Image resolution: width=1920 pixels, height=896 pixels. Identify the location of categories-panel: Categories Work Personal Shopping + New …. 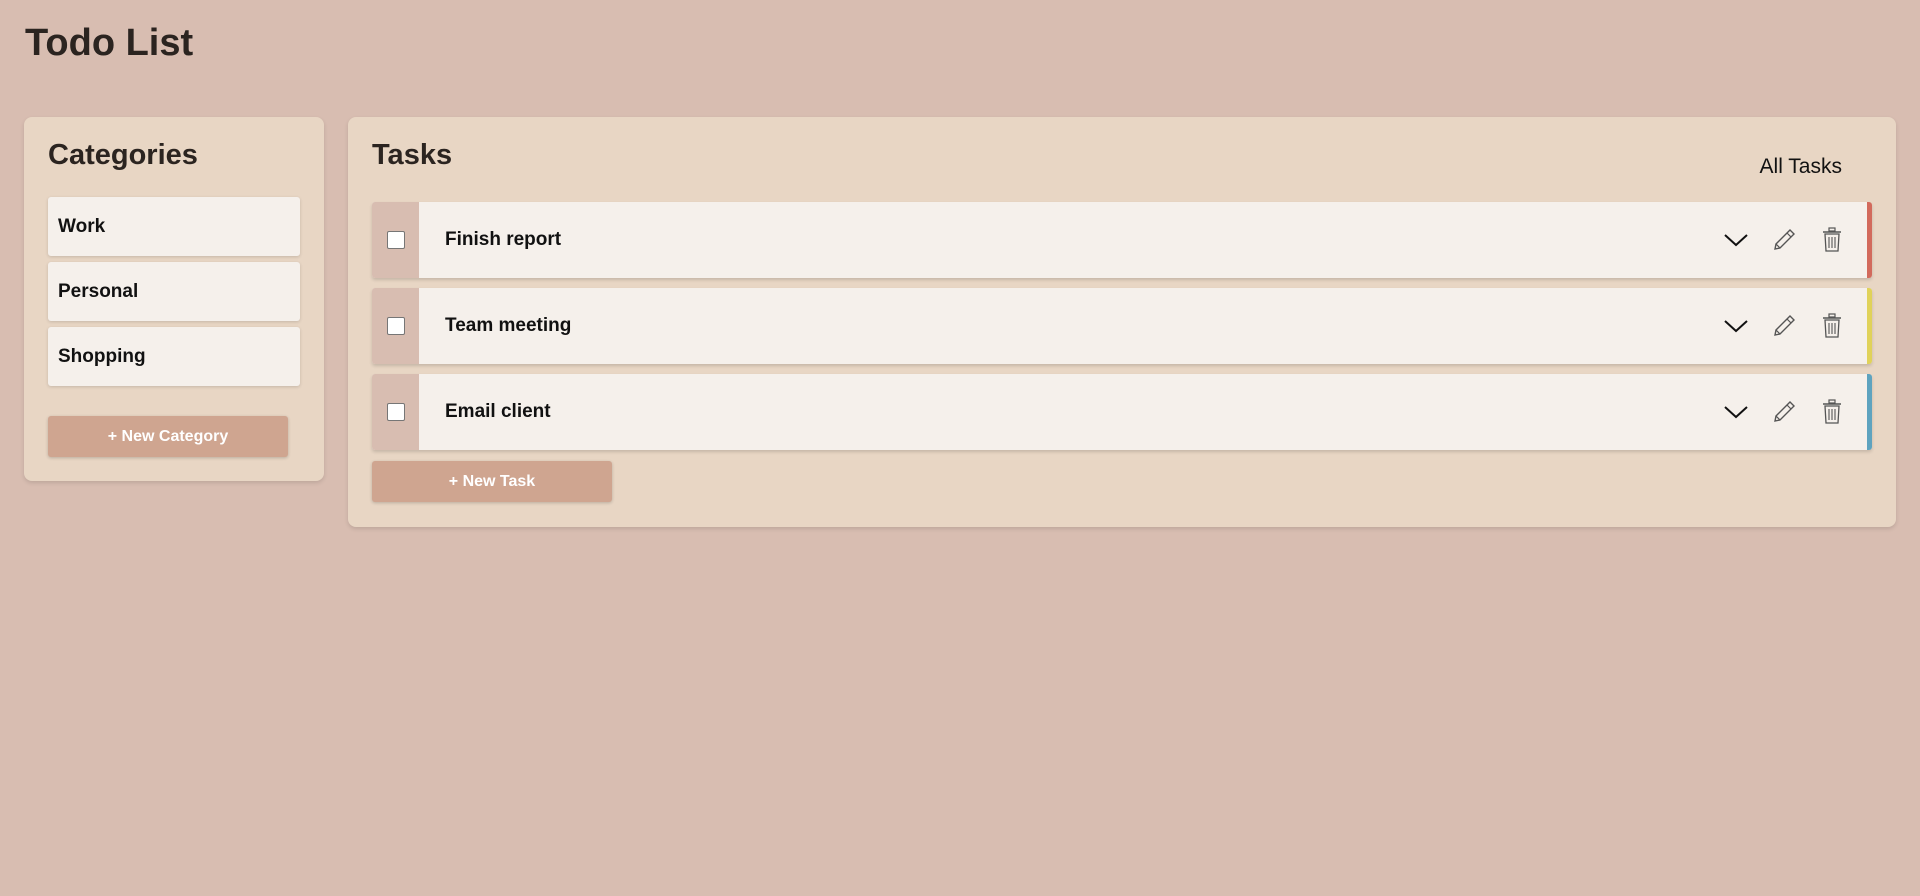
(174, 299).